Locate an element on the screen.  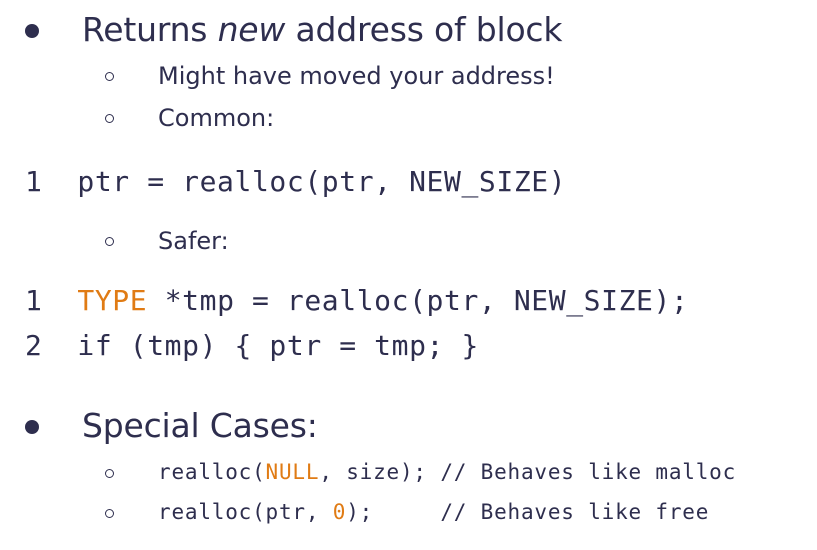
code-block-common: 1 ptr = realloc(ptr, NEW_SIZE) is located at coordinates (295, 182).